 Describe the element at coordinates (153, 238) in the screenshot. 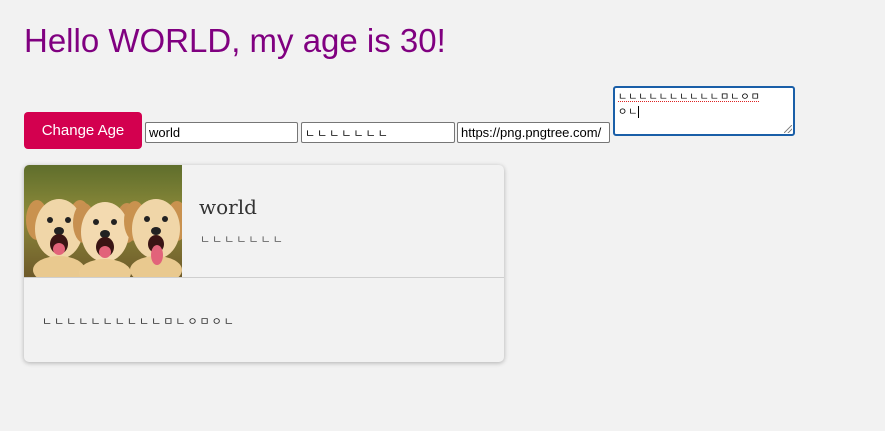

I see `puppy-right` at that location.